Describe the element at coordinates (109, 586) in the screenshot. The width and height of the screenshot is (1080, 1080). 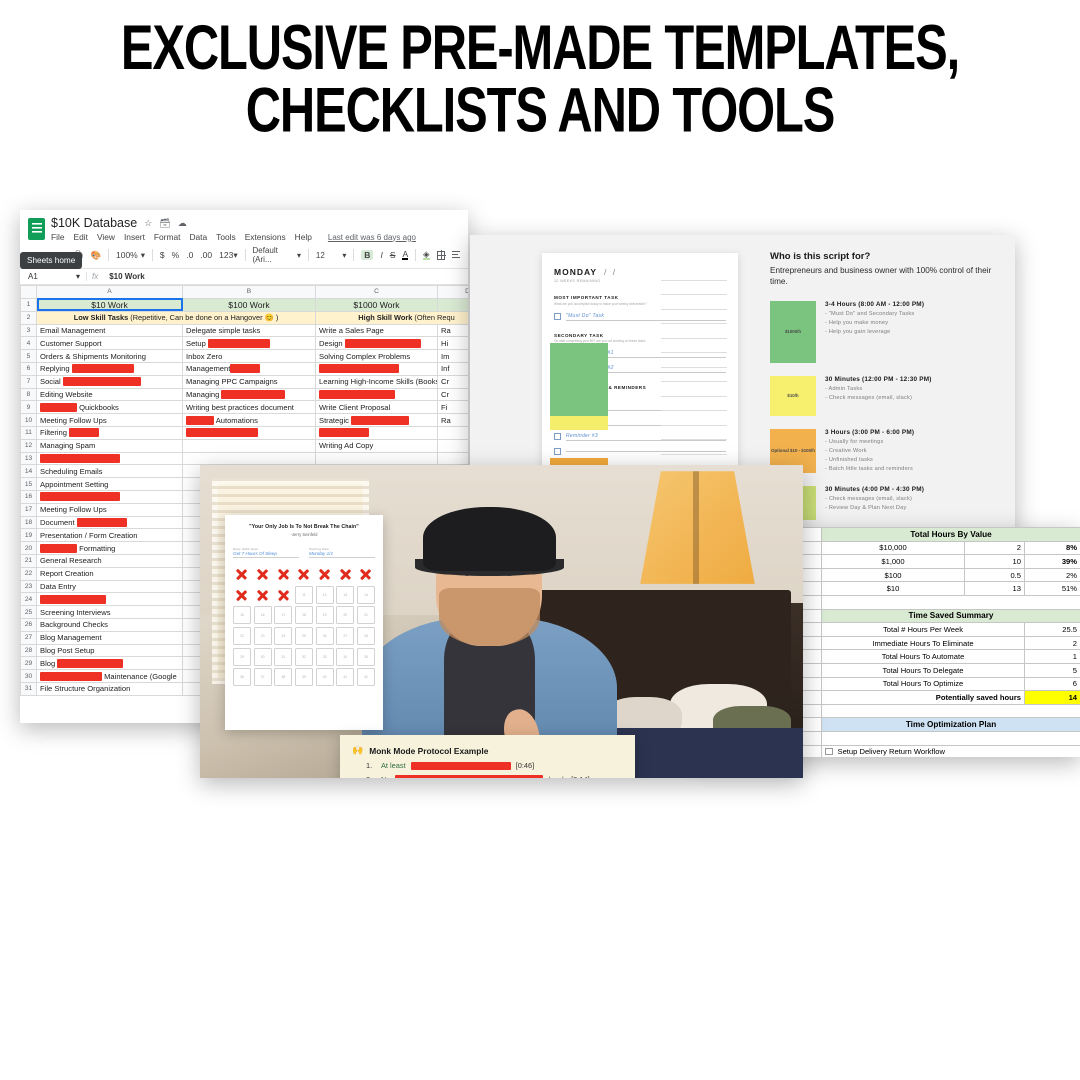
I see `cell-a23: Data Entry` at that location.